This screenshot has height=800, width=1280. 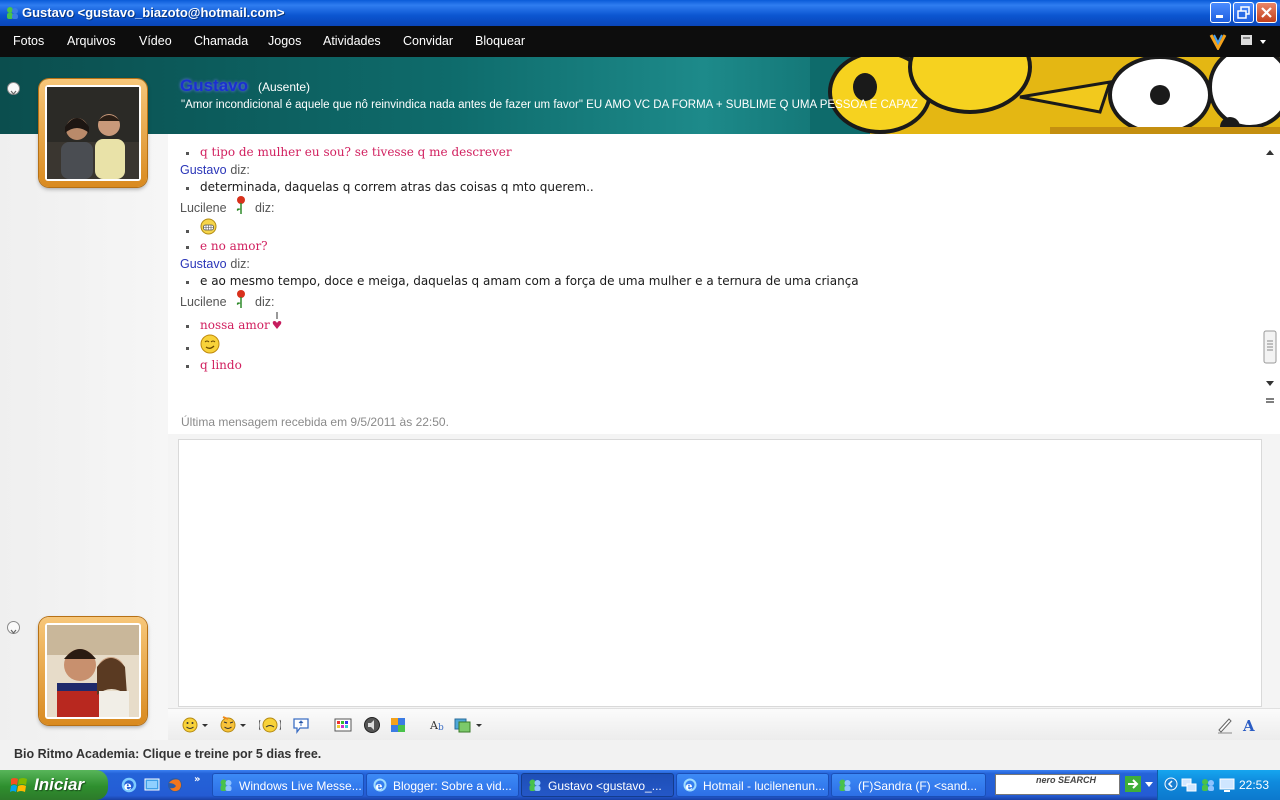 I want to click on voice-clip-icon, so click(x=301, y=726).